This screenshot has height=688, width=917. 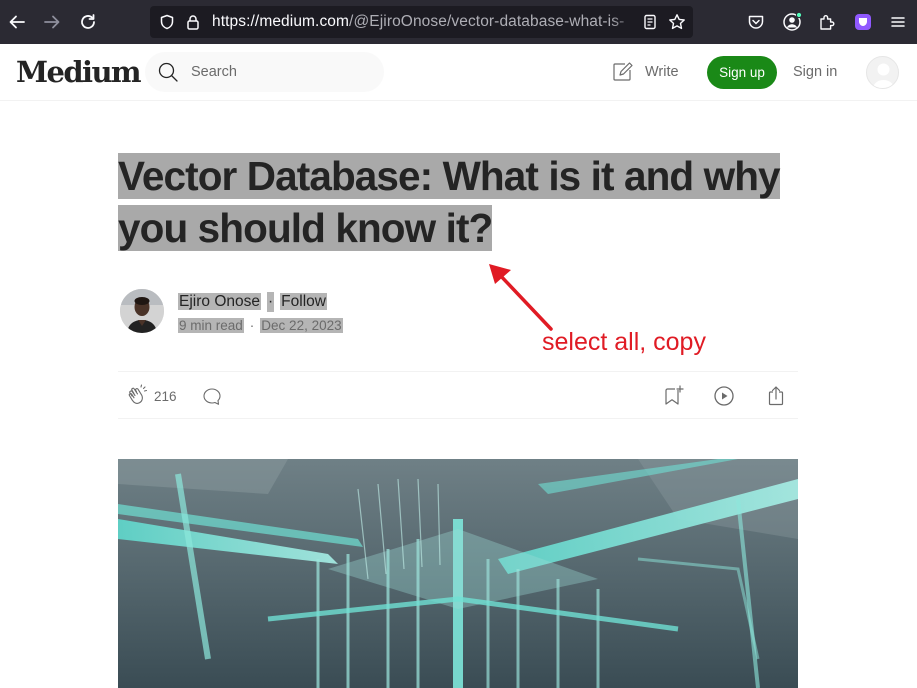 I want to click on extension-addon-icon, so click(x=863, y=22).